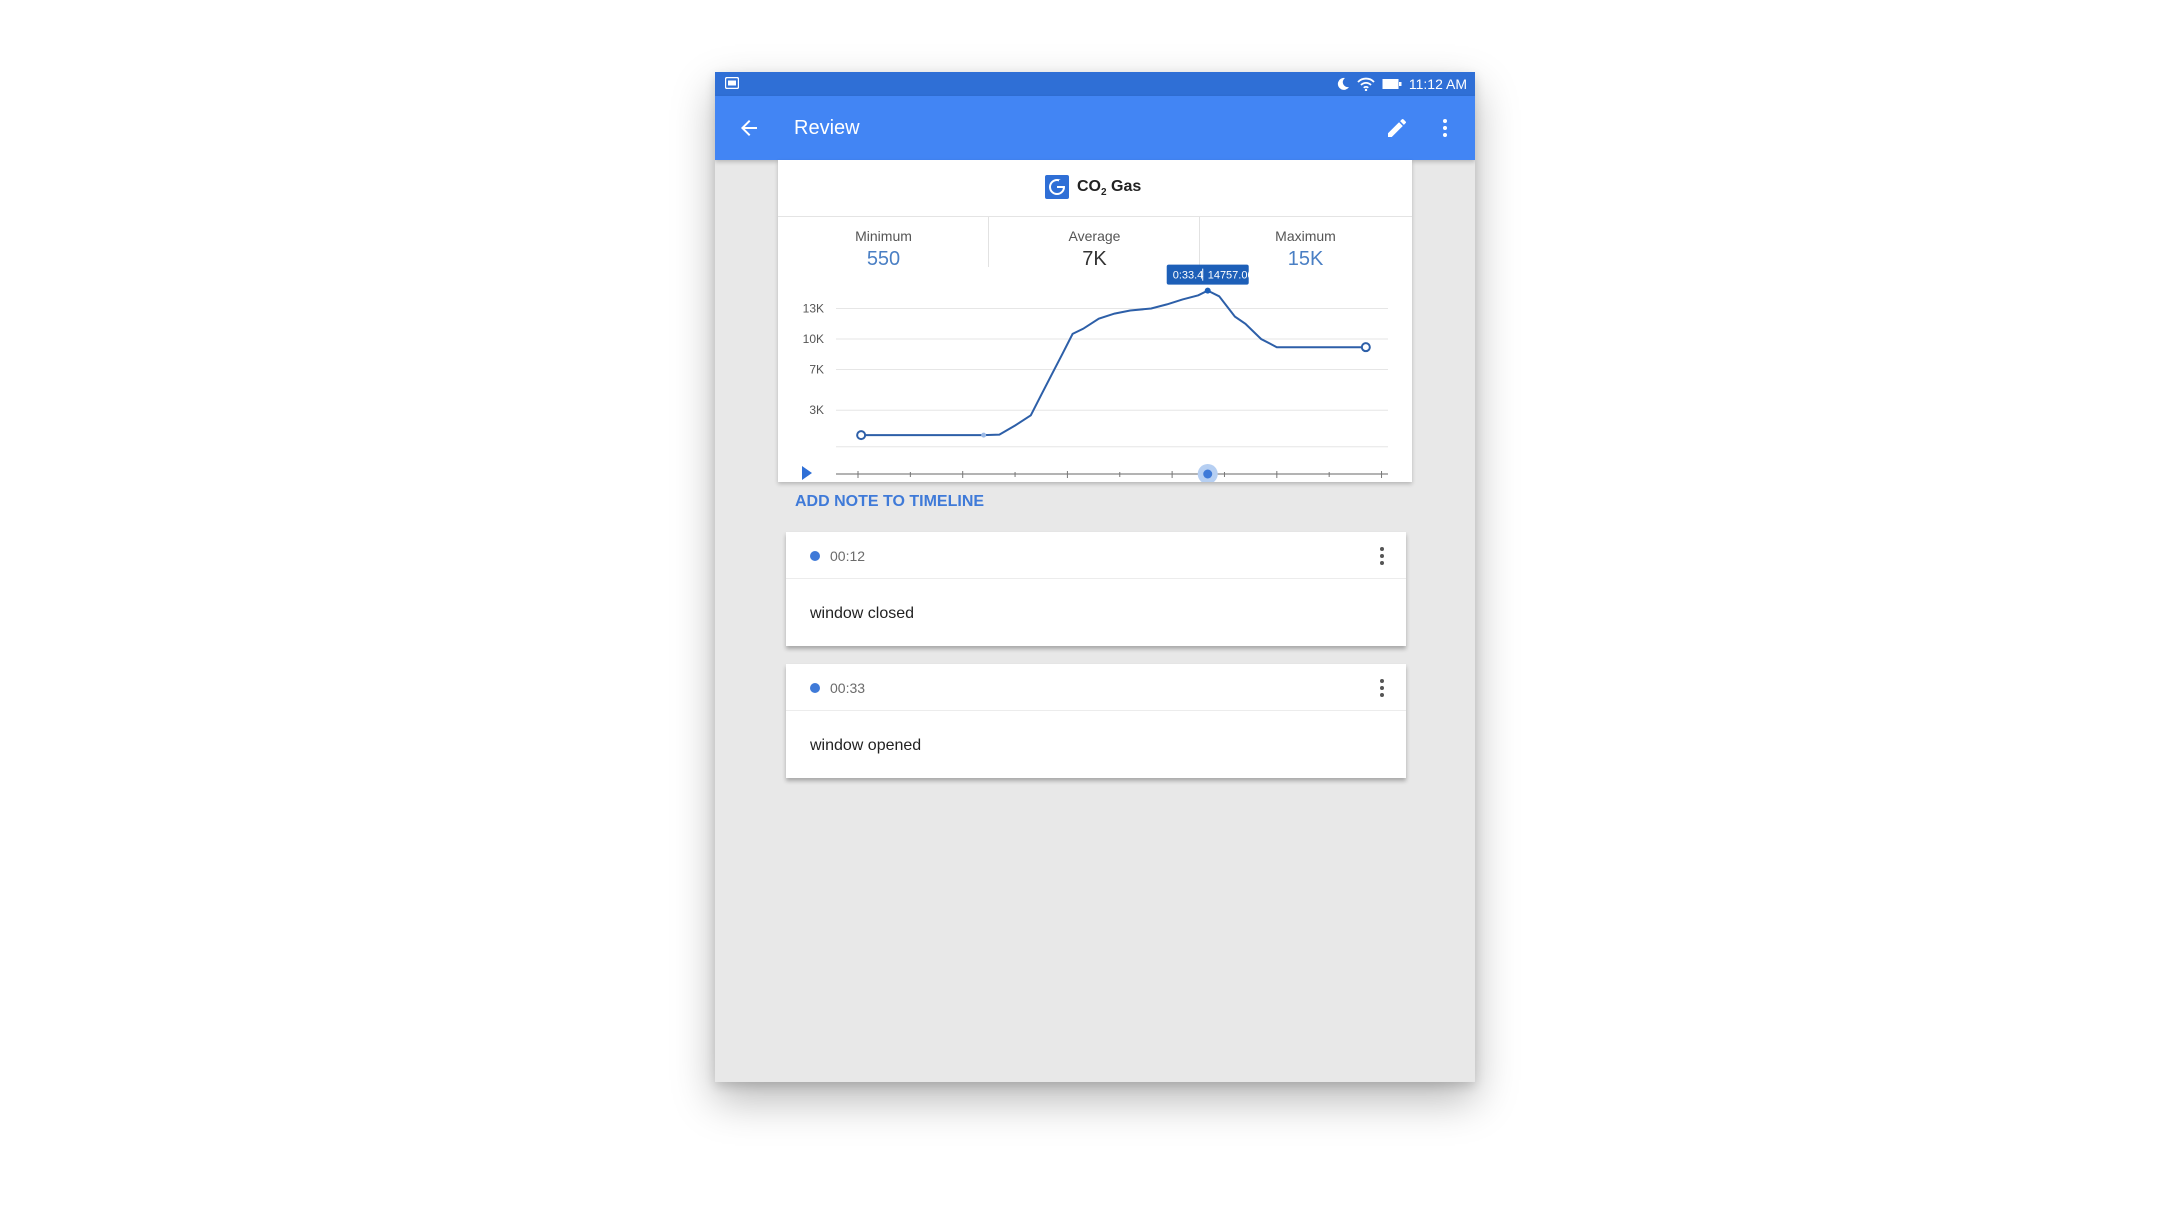 The height and width of the screenshot is (1228, 2183). I want to click on app-bar: Review, so click(1095, 128).